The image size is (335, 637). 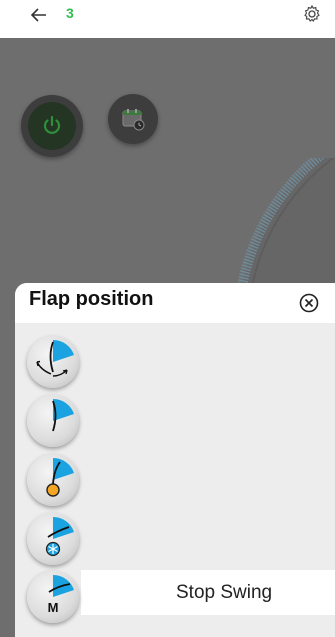 What do you see at coordinates (59, 536) in the screenshot?
I see `flap-fan-icon` at bounding box center [59, 536].